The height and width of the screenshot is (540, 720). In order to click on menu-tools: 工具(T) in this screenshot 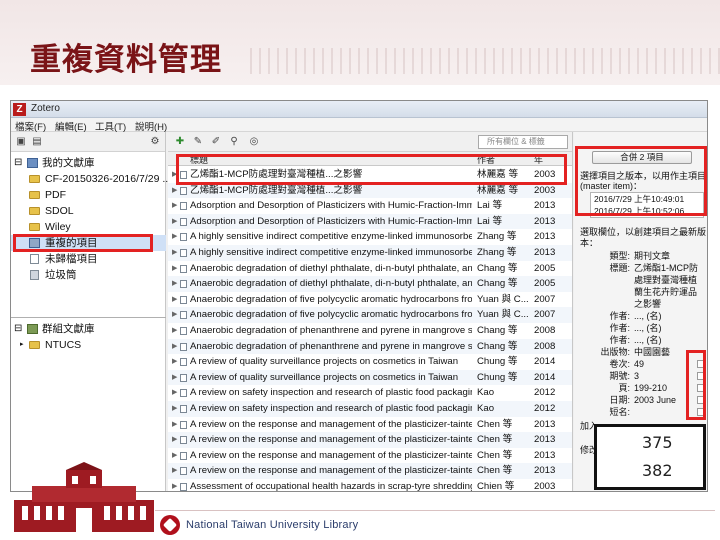, I will do `click(110, 126)`.